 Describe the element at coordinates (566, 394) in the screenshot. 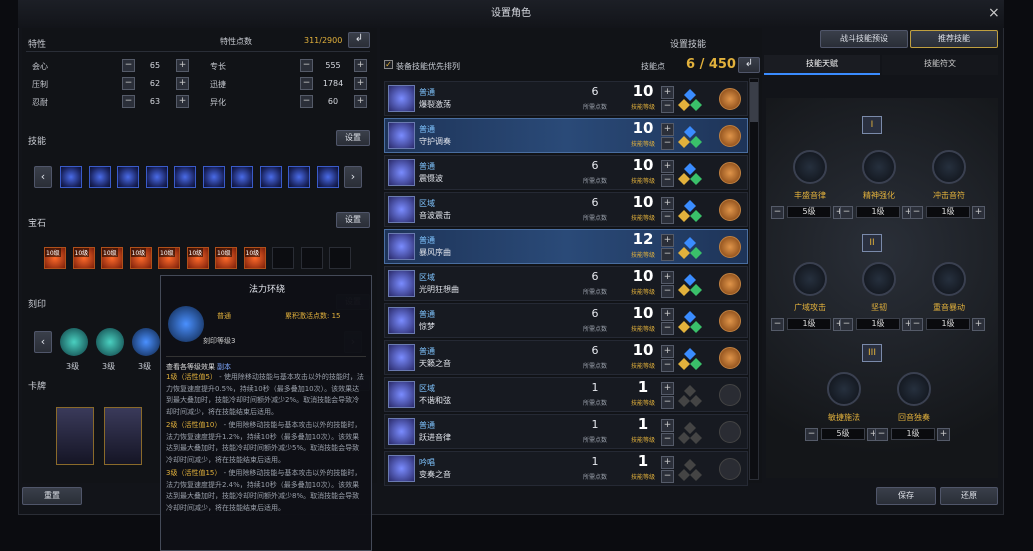

I see `skill-row: 区域 不谐和弦 1 所需点数 1 技能等级 + −` at that location.